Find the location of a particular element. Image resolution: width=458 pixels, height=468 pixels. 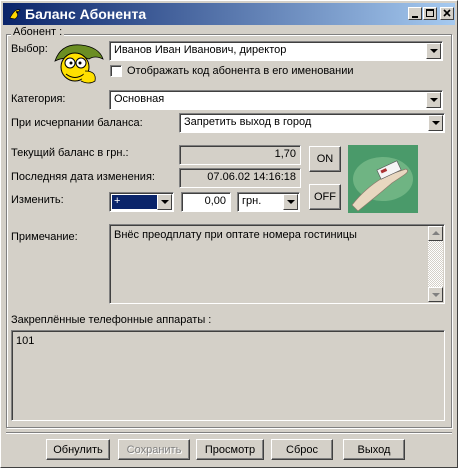

current-balance-label: Текущий баланс в грн.: is located at coordinates (70, 153).